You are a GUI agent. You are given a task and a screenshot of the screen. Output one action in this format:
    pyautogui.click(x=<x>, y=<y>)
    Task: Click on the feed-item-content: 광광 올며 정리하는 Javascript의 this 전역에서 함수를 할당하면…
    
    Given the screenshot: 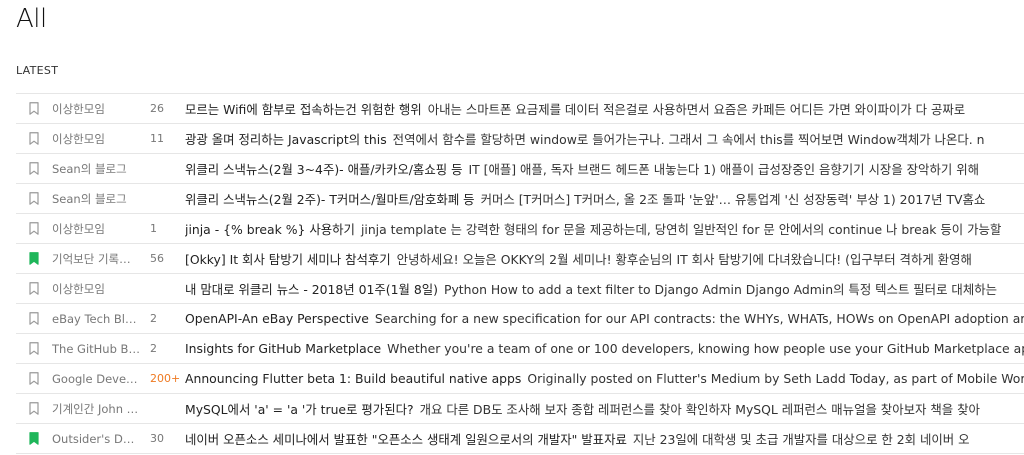 What is the action you would take?
    pyautogui.click(x=604, y=139)
    